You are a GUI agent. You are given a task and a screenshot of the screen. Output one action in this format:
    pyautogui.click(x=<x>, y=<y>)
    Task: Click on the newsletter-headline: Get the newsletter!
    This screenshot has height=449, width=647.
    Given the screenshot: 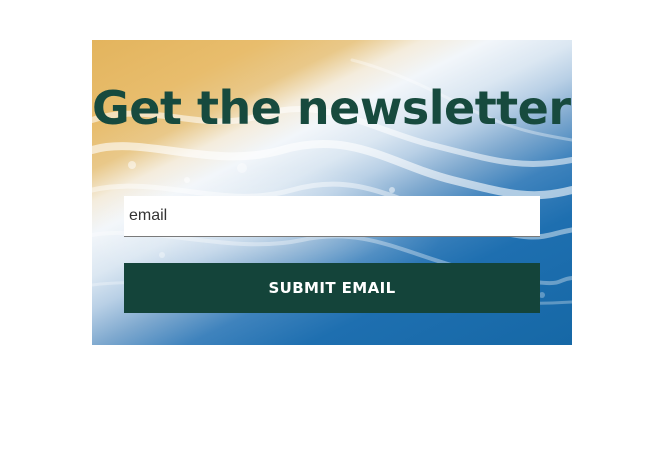 What is the action you would take?
    pyautogui.click(x=332, y=108)
    